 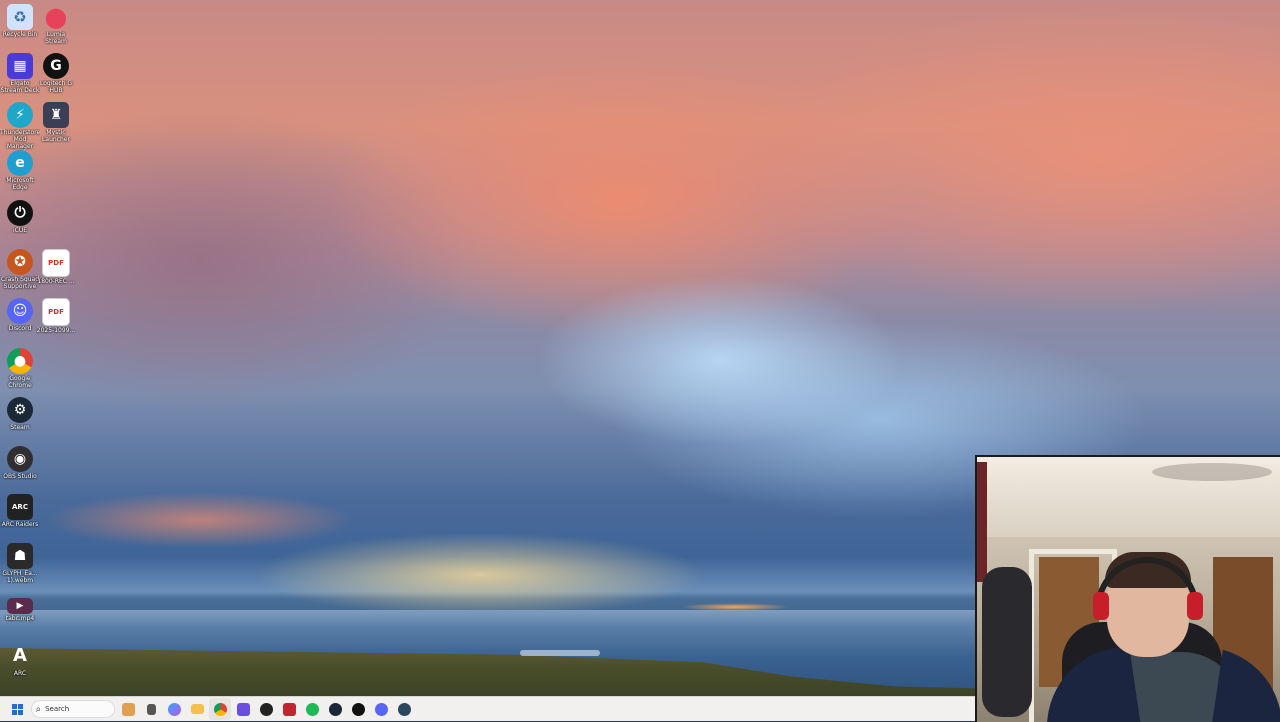 What do you see at coordinates (20, 410) in the screenshot?
I see `steam-icon: ⚙` at bounding box center [20, 410].